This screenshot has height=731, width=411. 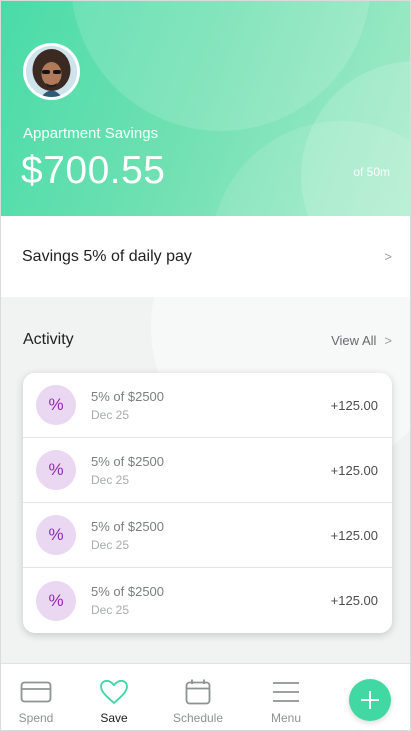 I want to click on nav-item-spend: Spend, so click(x=38, y=697).